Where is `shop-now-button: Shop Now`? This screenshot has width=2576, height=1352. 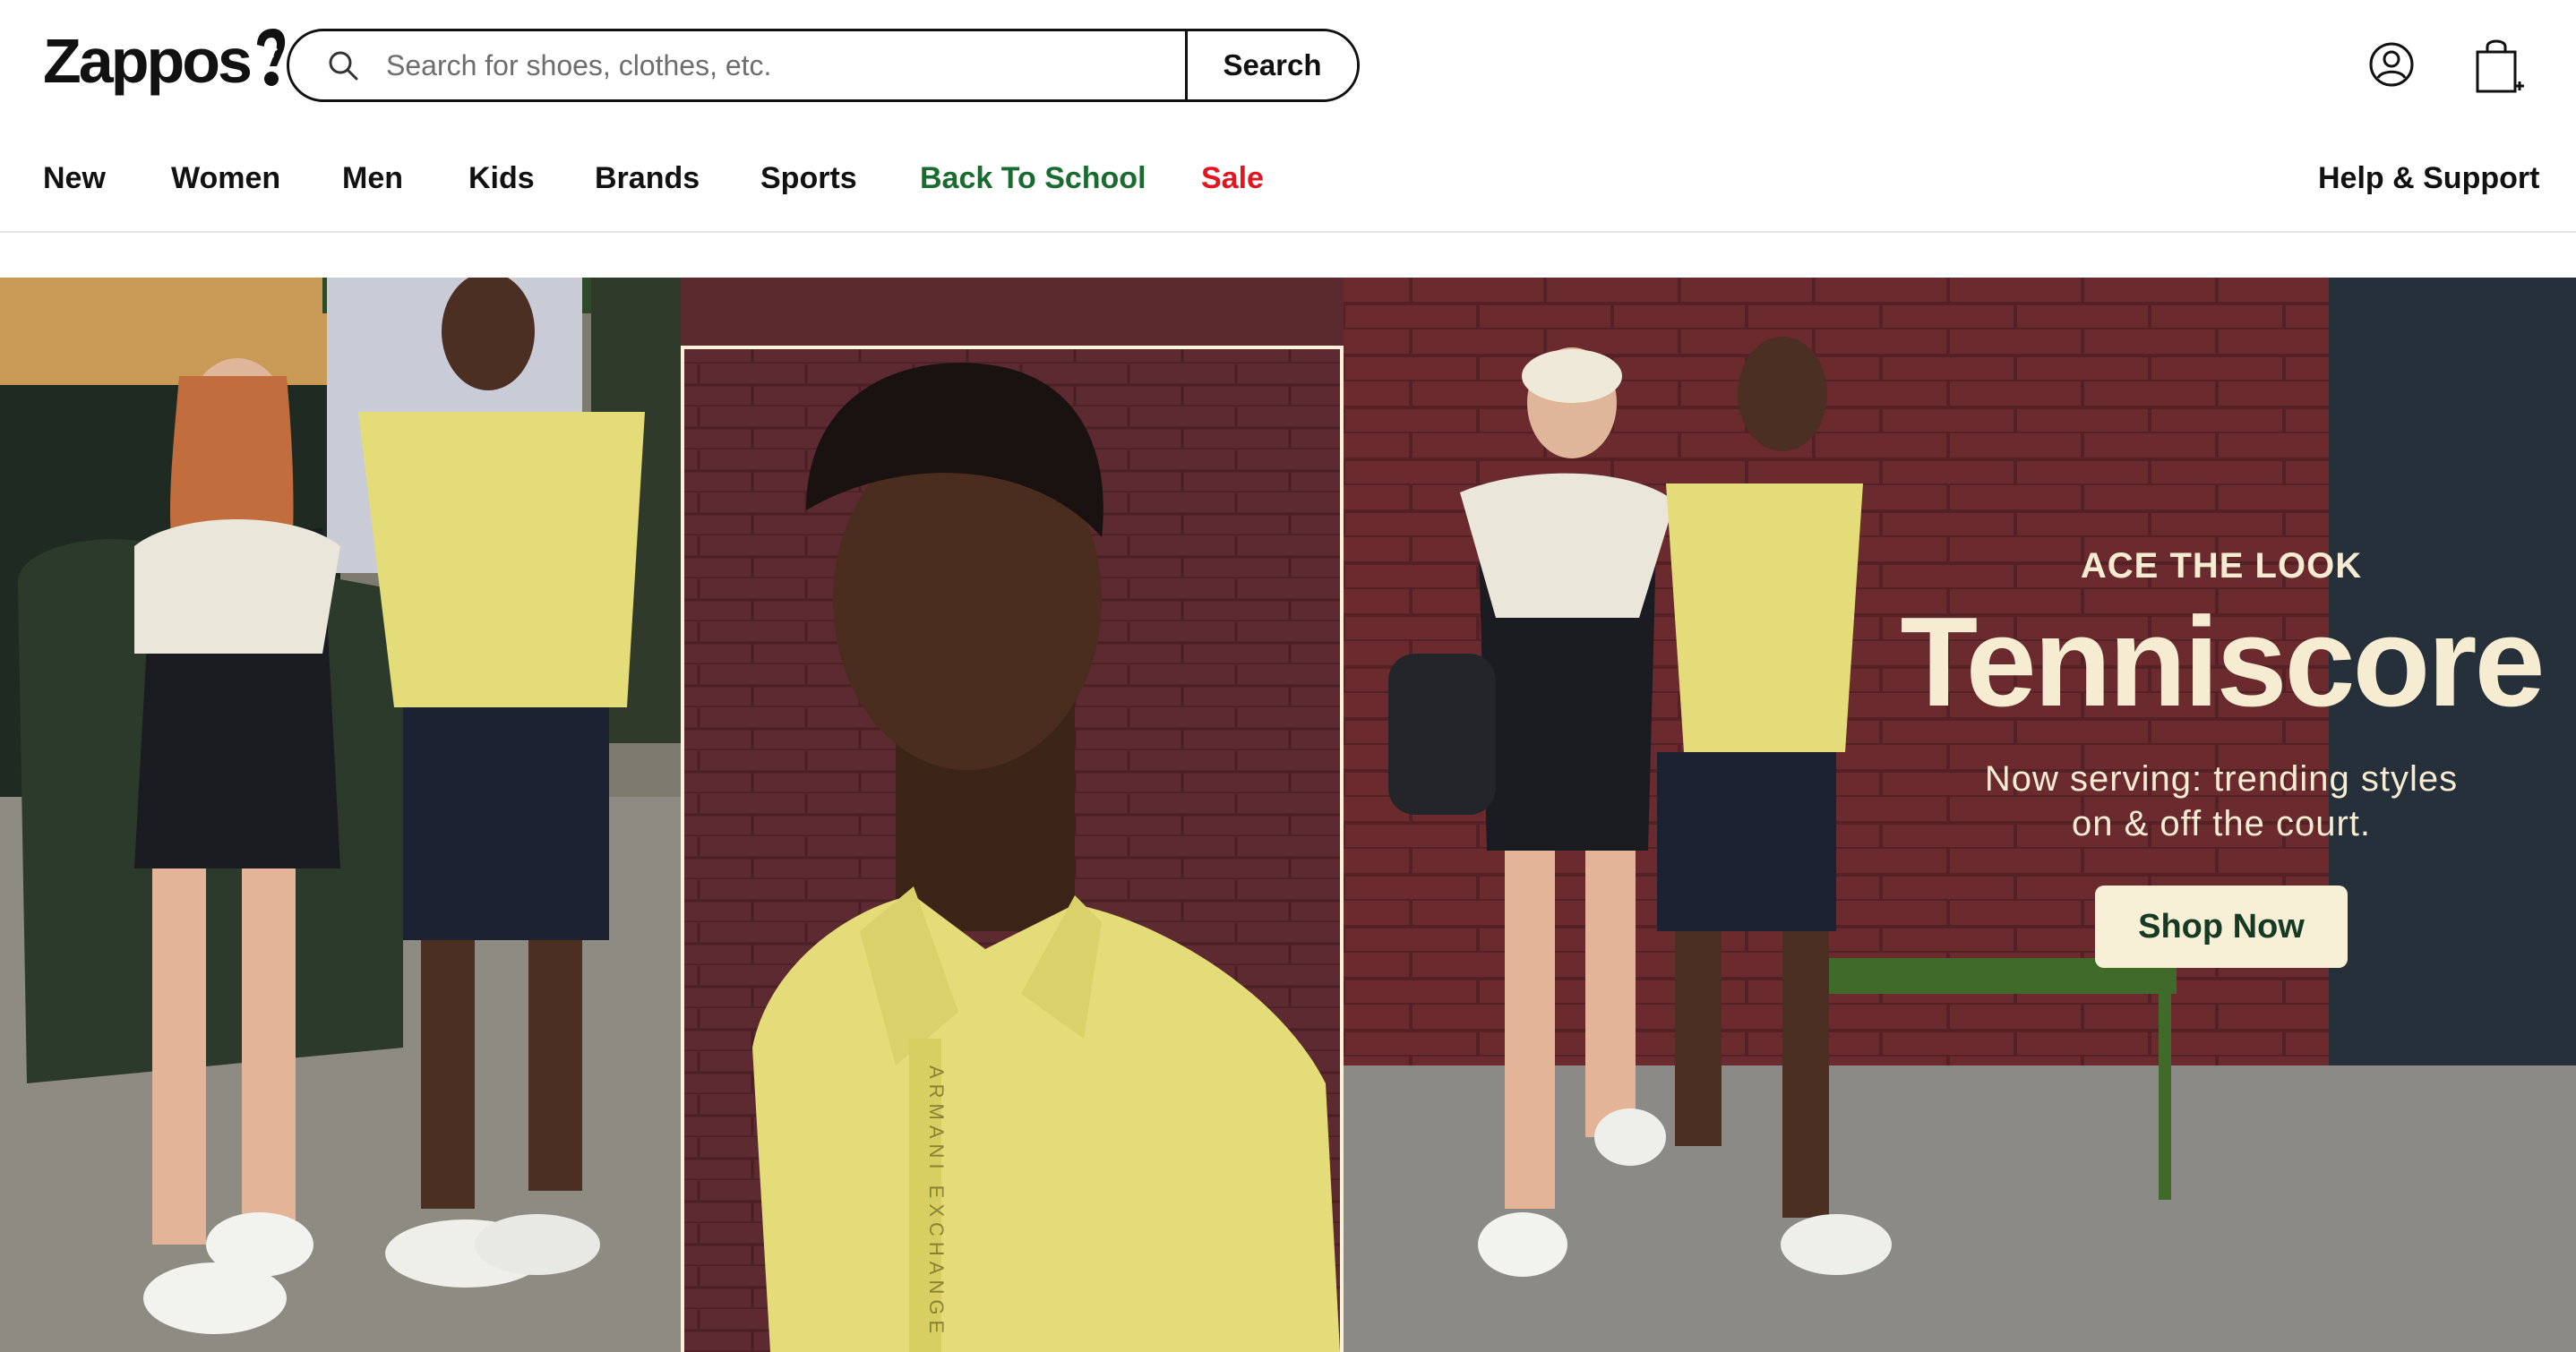 shop-now-button: Shop Now is located at coordinates (2221, 927).